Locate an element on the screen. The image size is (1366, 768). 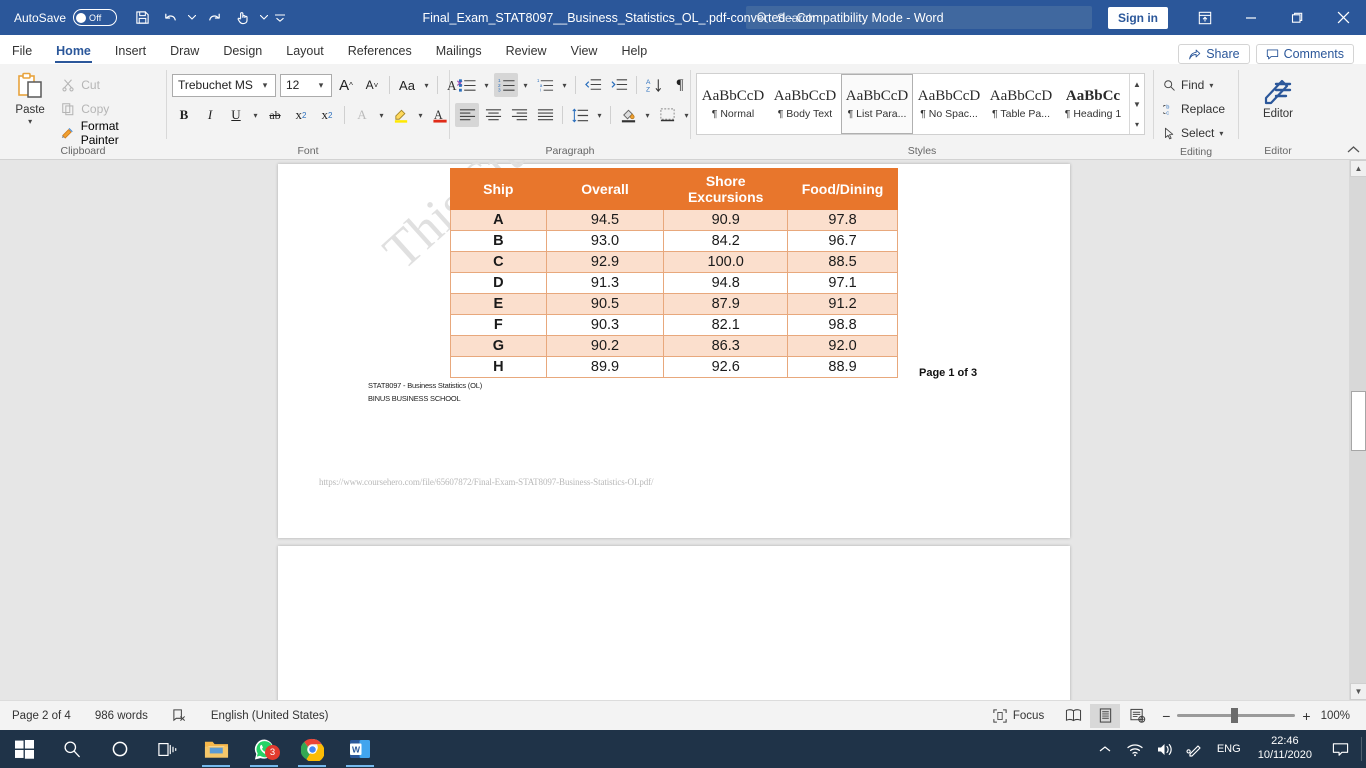
borders-icon is located at coordinates (667, 115).